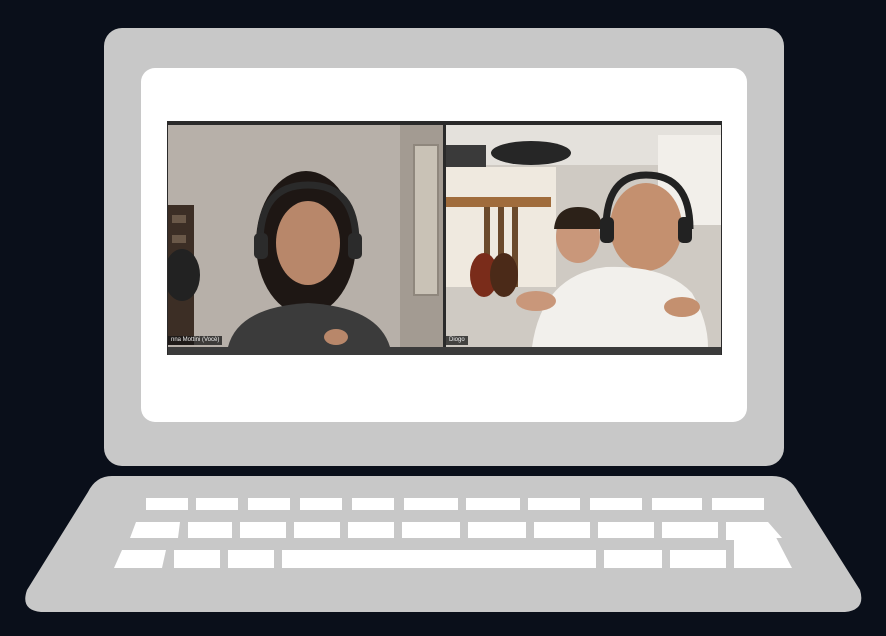 This screenshot has height=636, width=886. I want to click on spacebar-key, so click(439, 559).